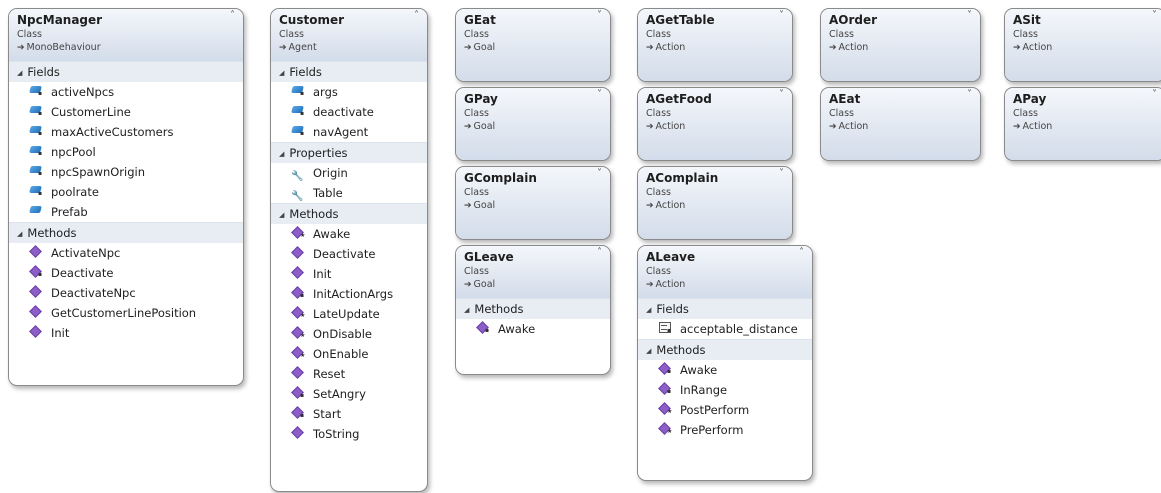 The height and width of the screenshot is (493, 1161). What do you see at coordinates (349, 394) in the screenshot?
I see `member-row: ▪ SetAngry` at bounding box center [349, 394].